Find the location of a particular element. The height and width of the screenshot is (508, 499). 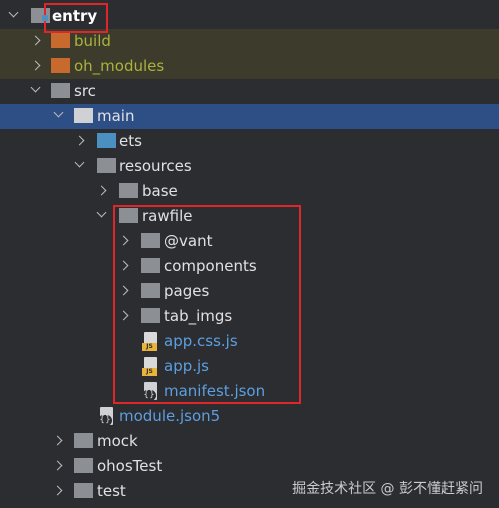

tree-item-app-css-js: JS app.css.js is located at coordinates (249, 341).